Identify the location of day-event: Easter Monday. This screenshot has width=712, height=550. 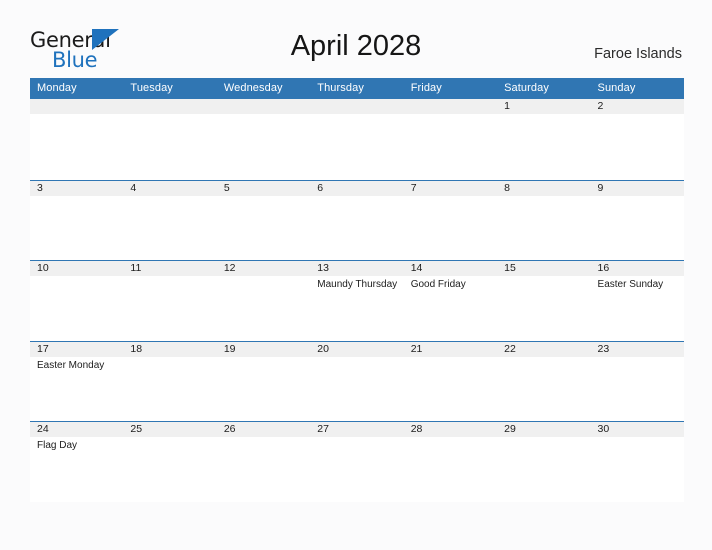
(71, 365).